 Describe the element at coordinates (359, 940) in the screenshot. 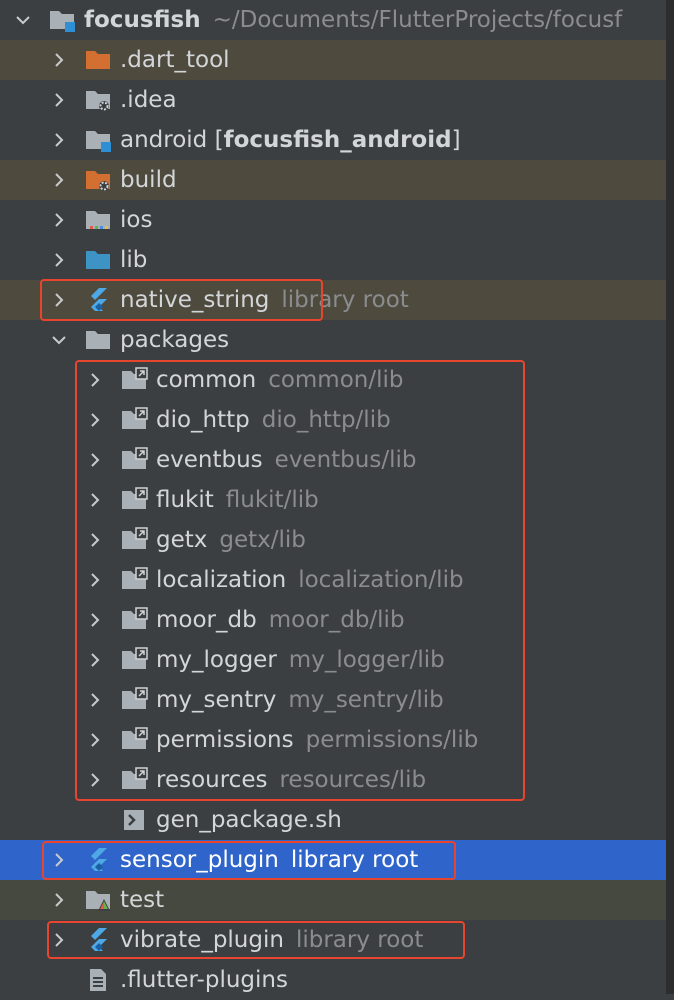

I see `tree-item-hint: library root` at that location.